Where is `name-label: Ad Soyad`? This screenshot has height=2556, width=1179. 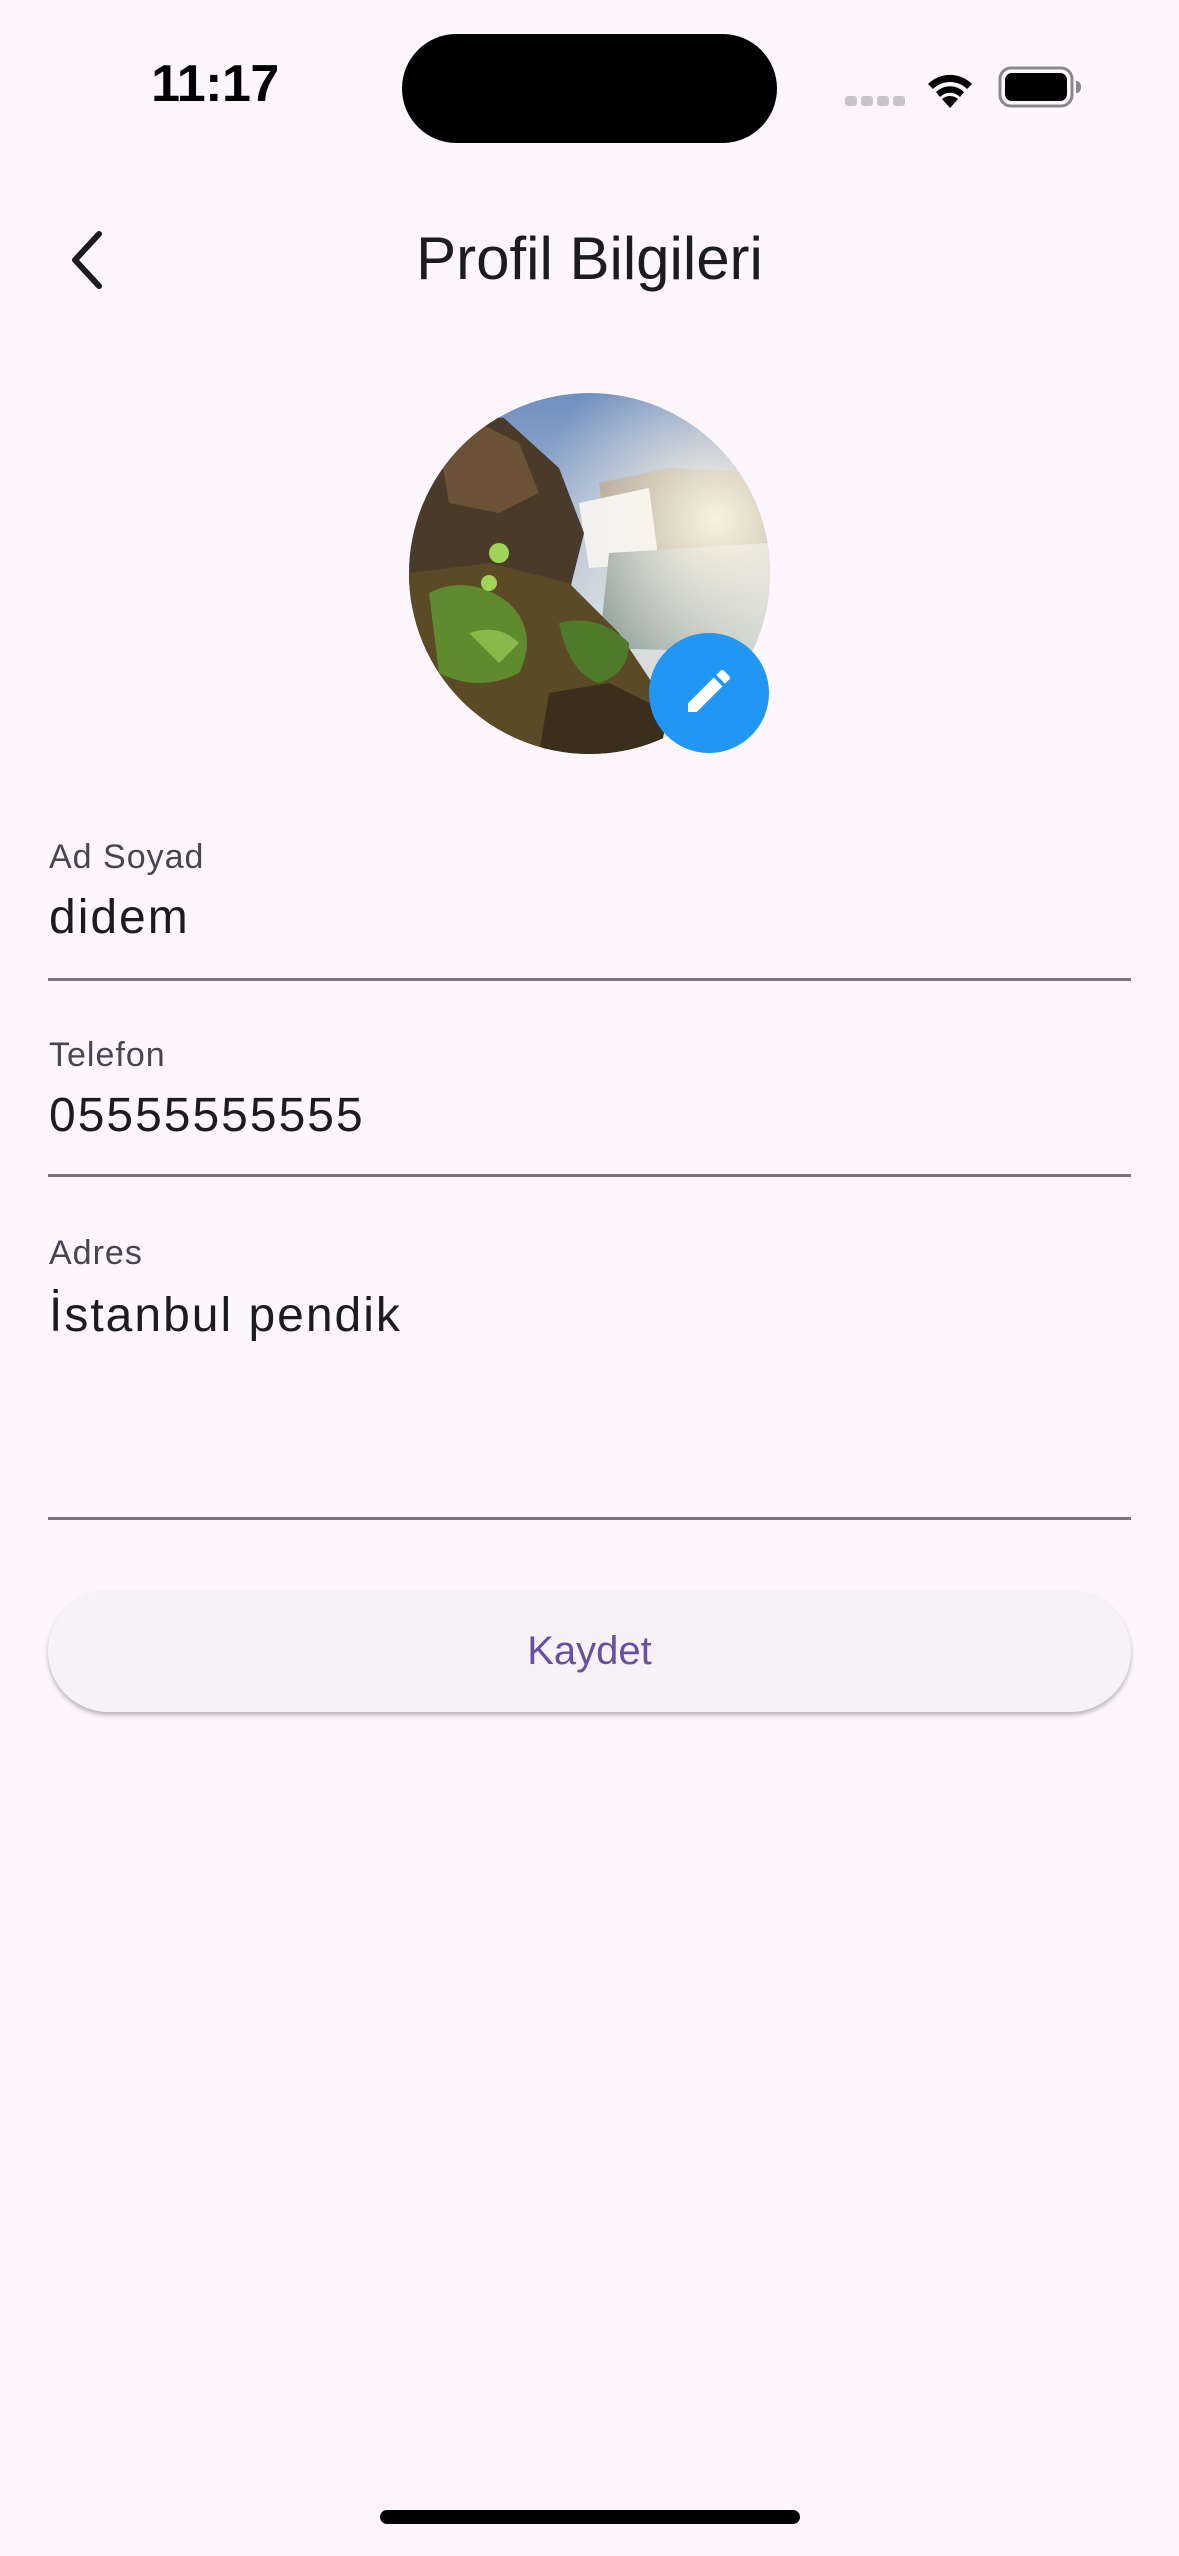
name-label: Ad Soyad is located at coordinates (127, 857).